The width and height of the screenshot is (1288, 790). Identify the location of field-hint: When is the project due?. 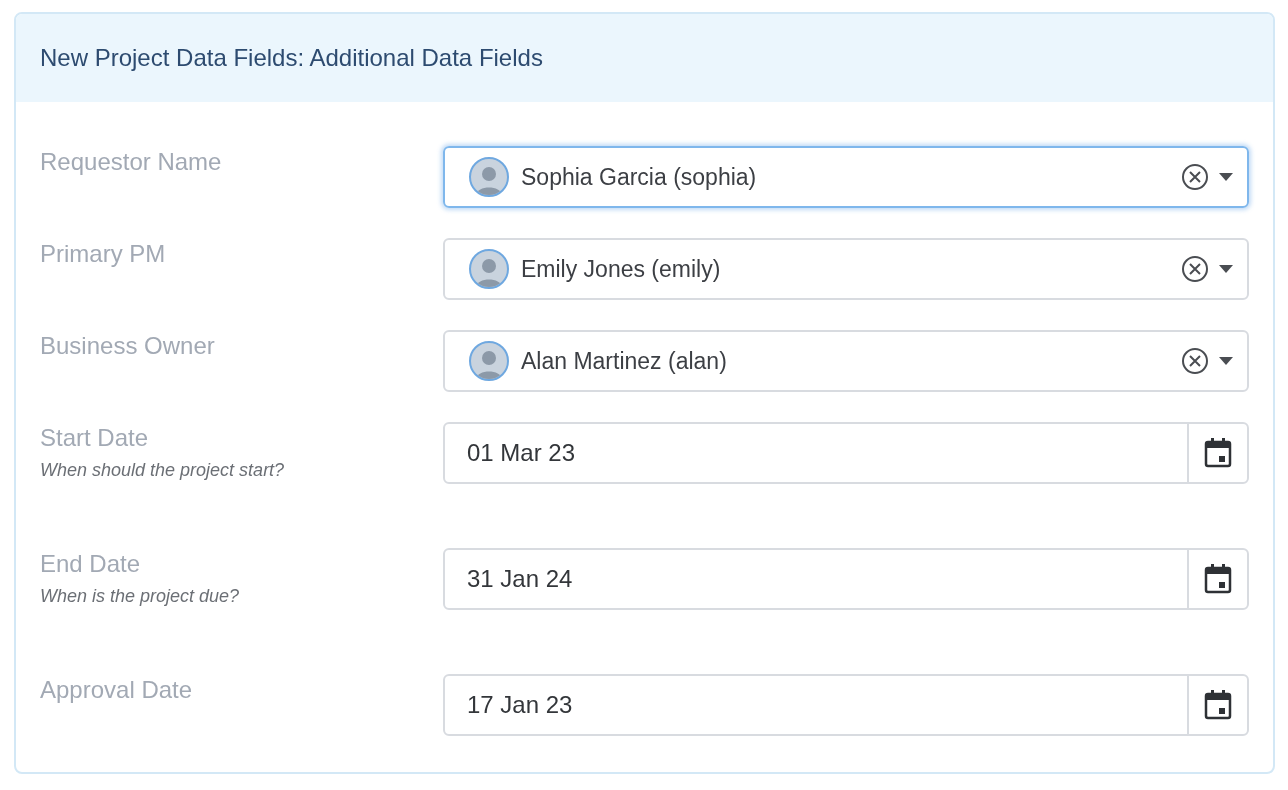
(140, 596).